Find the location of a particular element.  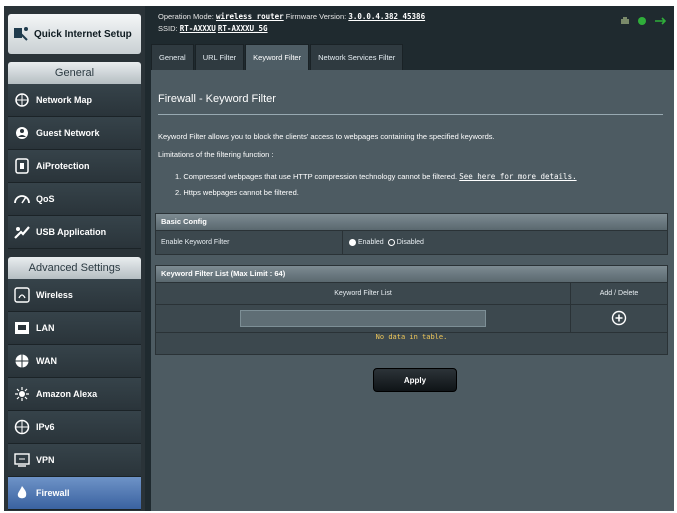

sidebar-item-label: VPN is located at coordinates (45, 460).